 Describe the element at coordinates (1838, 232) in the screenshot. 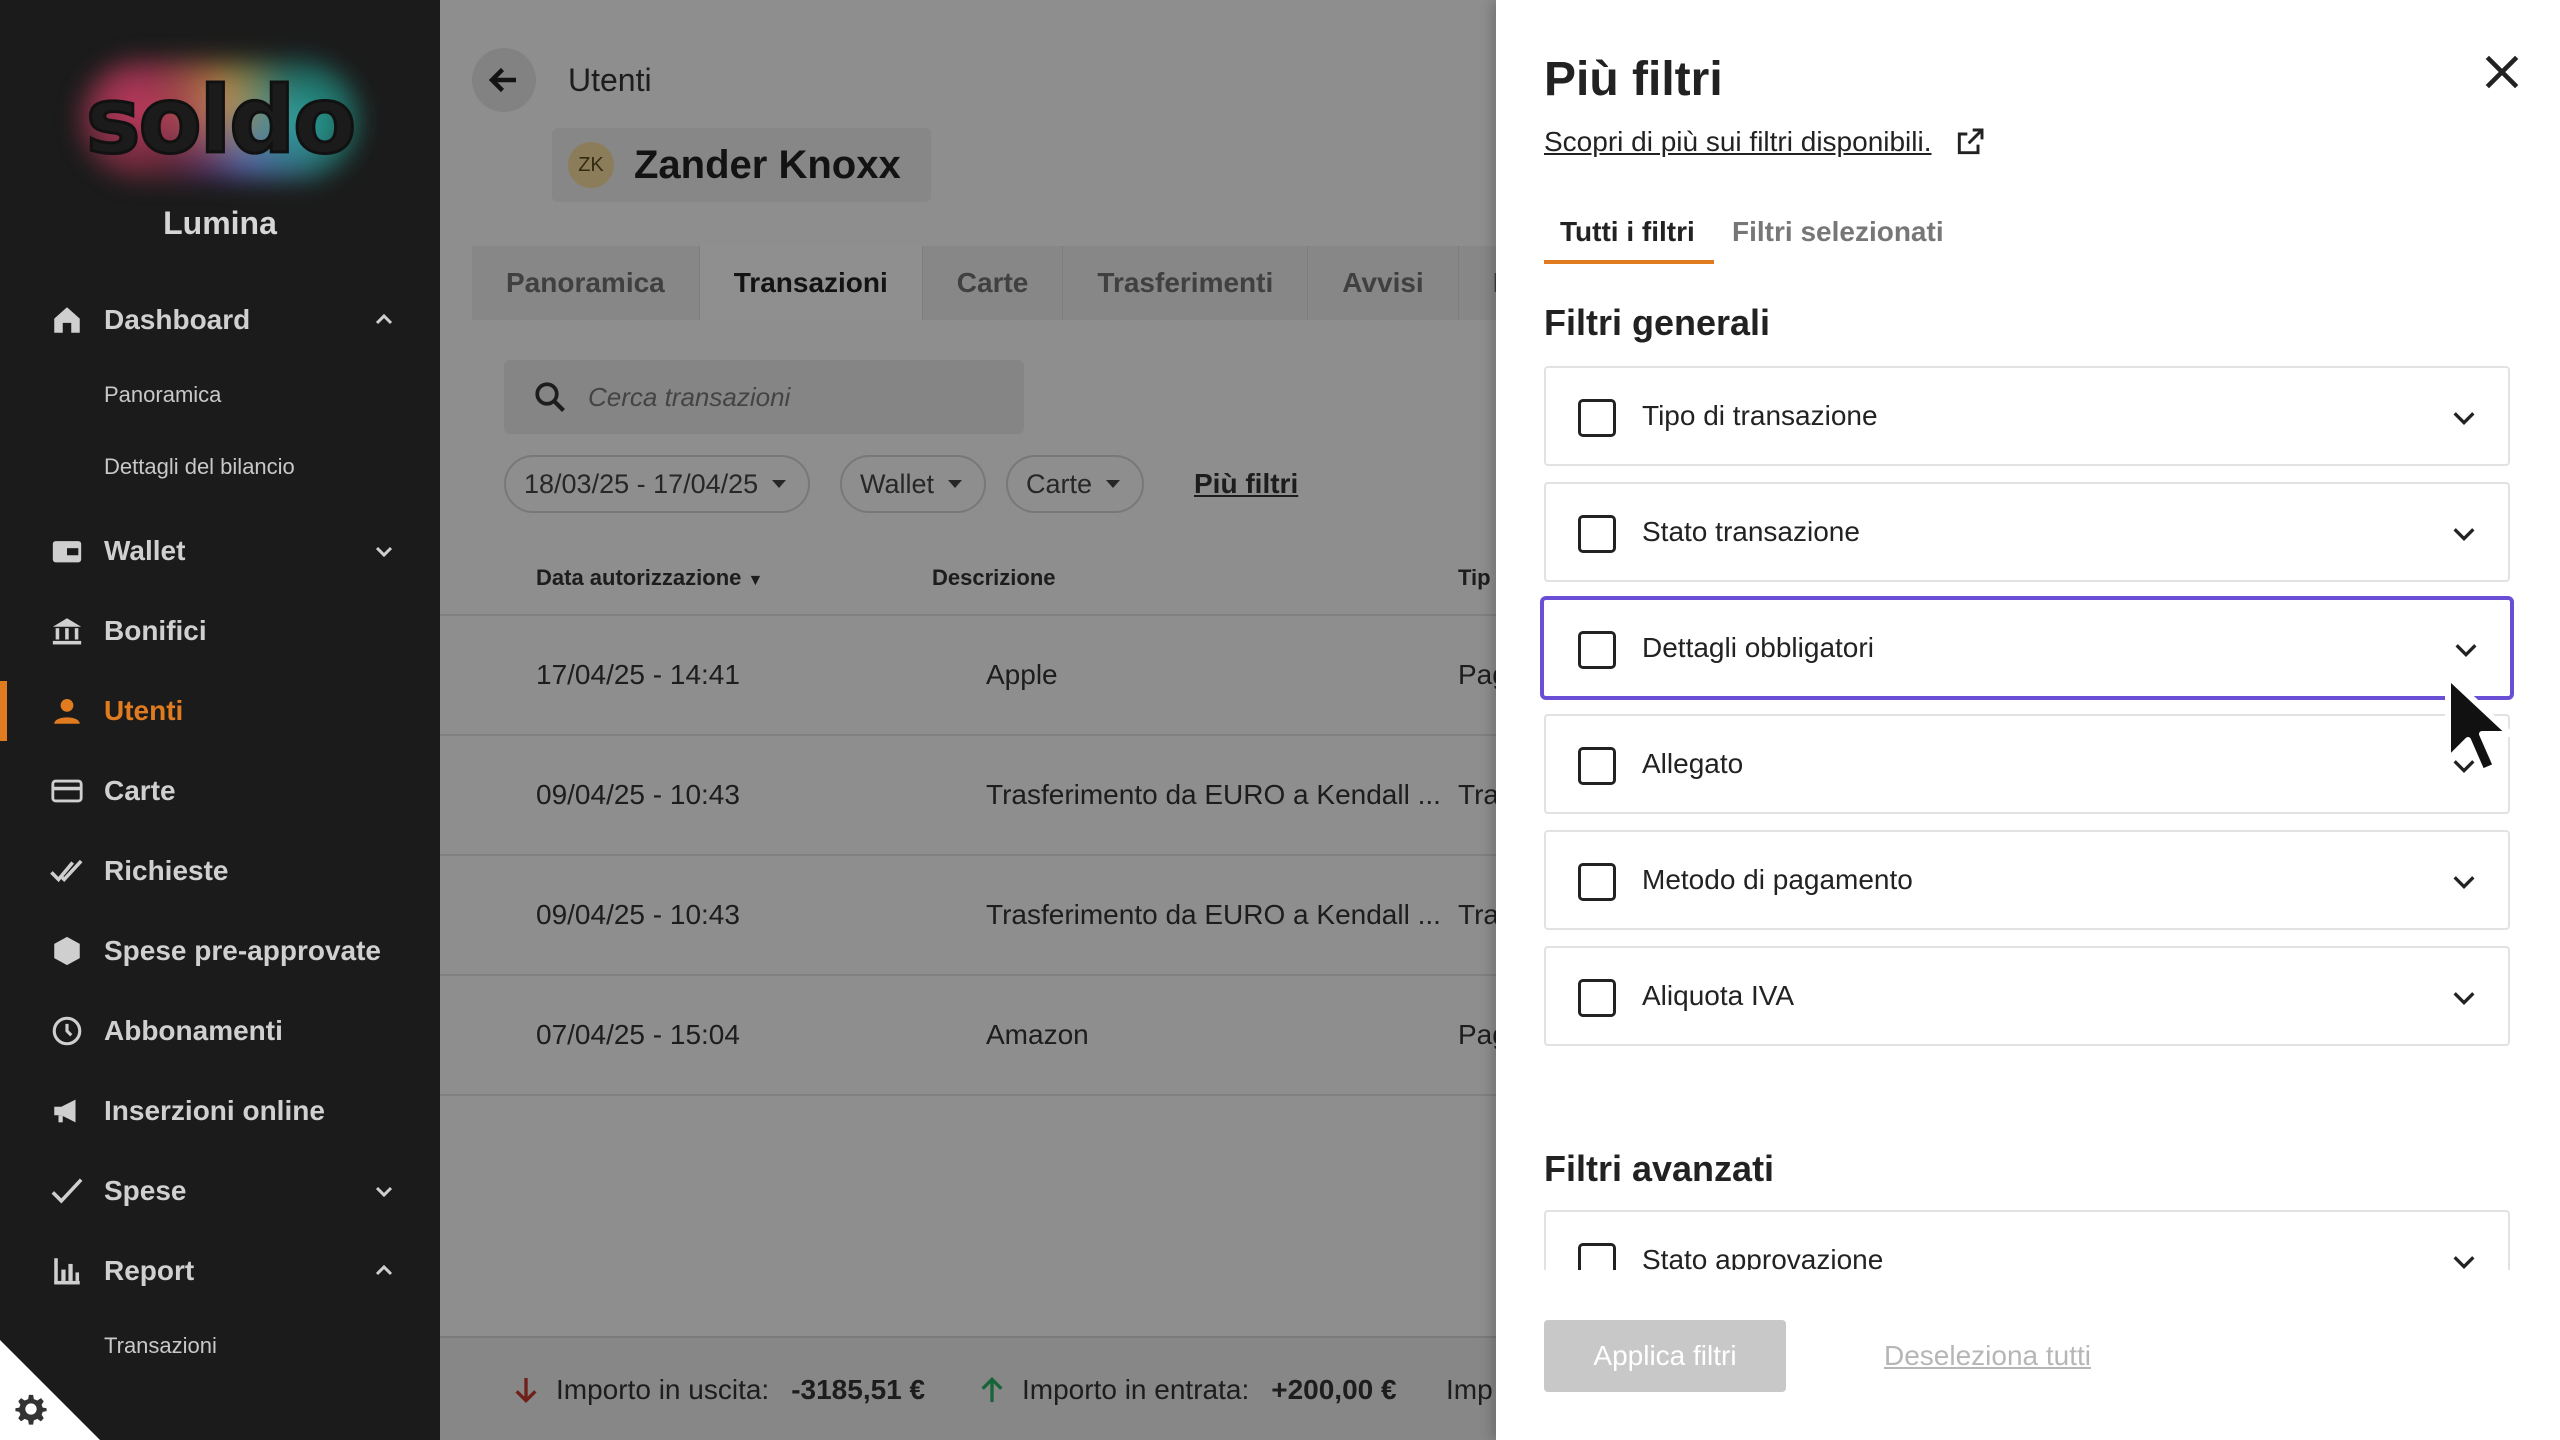

I see `tab-selected-filters: Filtri selezionati` at that location.